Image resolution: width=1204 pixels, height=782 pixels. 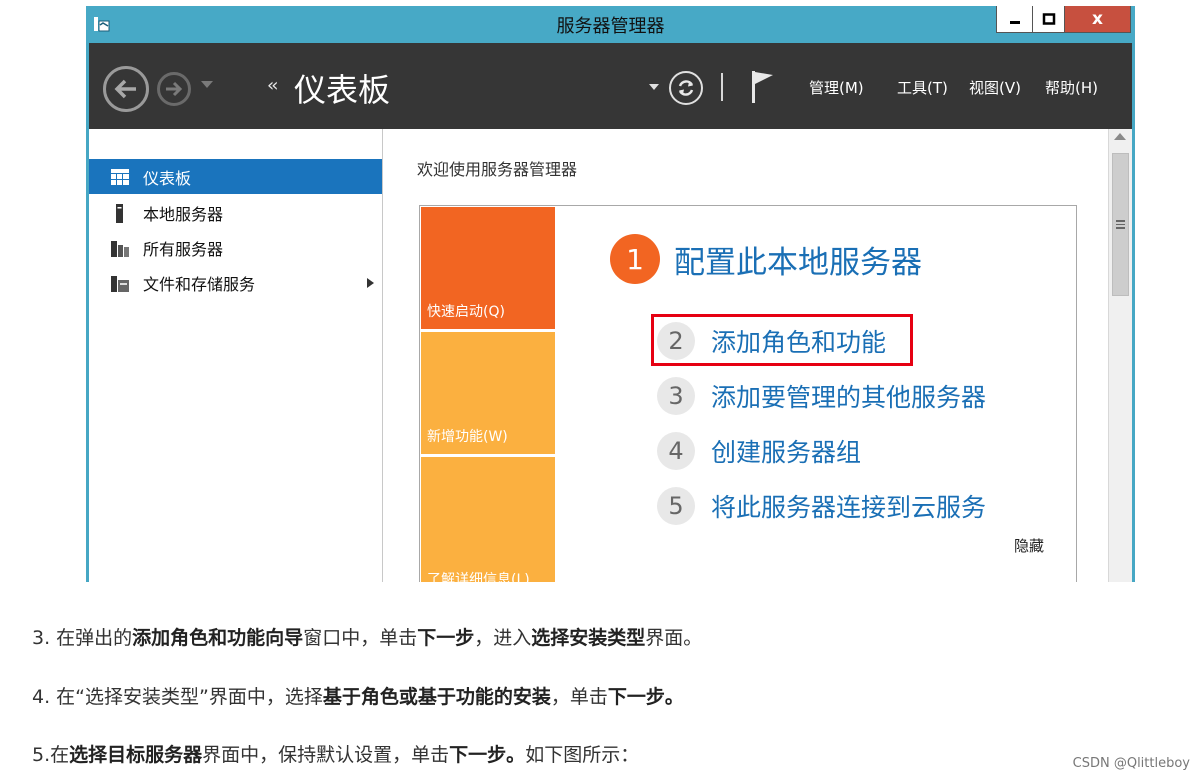 I want to click on add-other-servers-link: 3 添加要管理的其他服务器, so click(x=821, y=396).